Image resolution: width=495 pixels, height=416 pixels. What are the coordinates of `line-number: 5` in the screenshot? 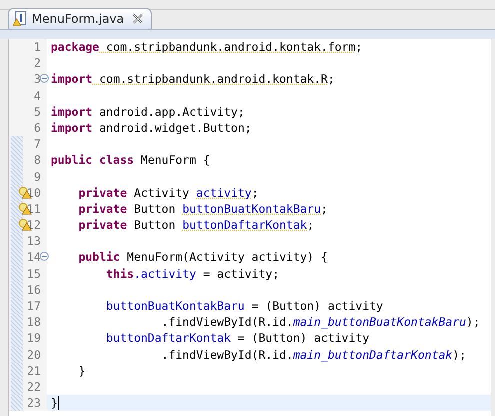 It's located at (37, 112).